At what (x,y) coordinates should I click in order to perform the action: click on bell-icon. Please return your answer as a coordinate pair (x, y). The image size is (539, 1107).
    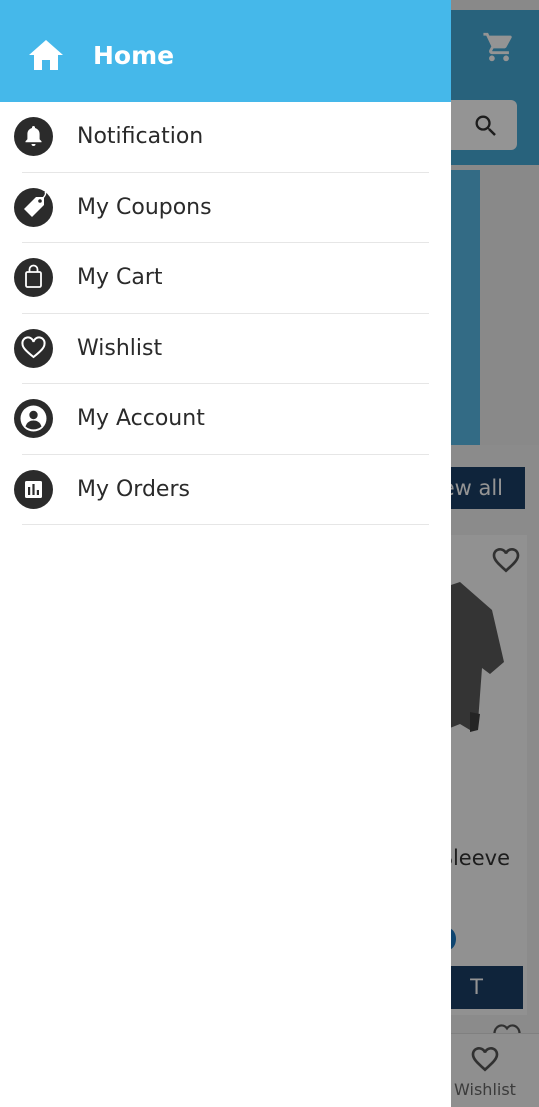
    Looking at the image, I should click on (33, 136).